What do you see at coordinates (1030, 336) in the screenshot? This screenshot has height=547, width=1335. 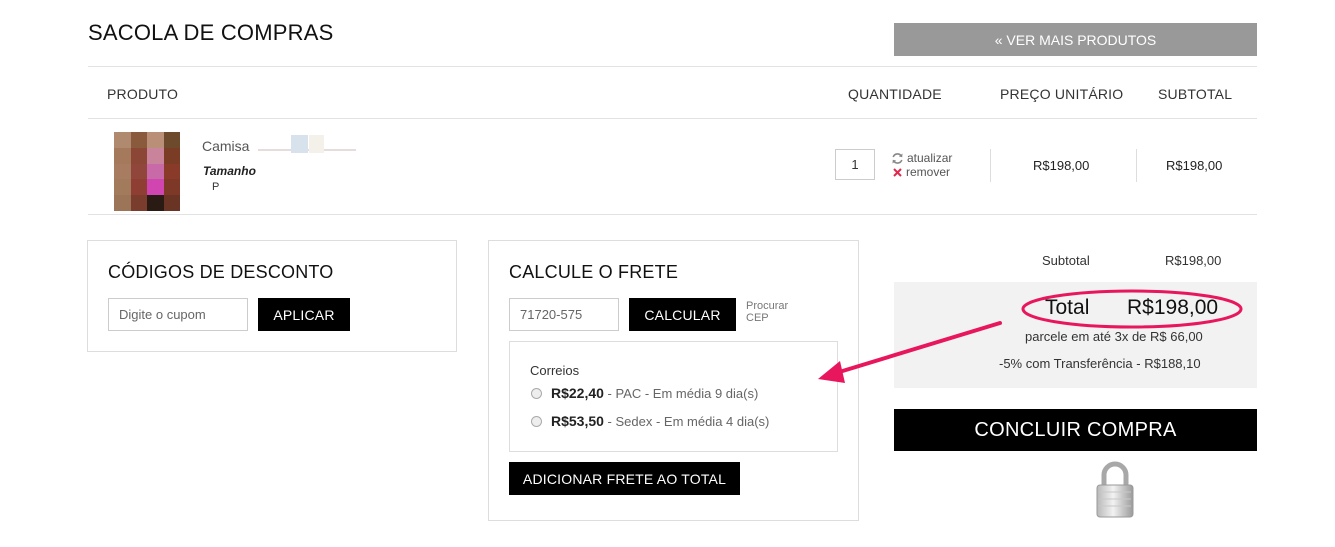 I see `annotation-overlay` at bounding box center [1030, 336].